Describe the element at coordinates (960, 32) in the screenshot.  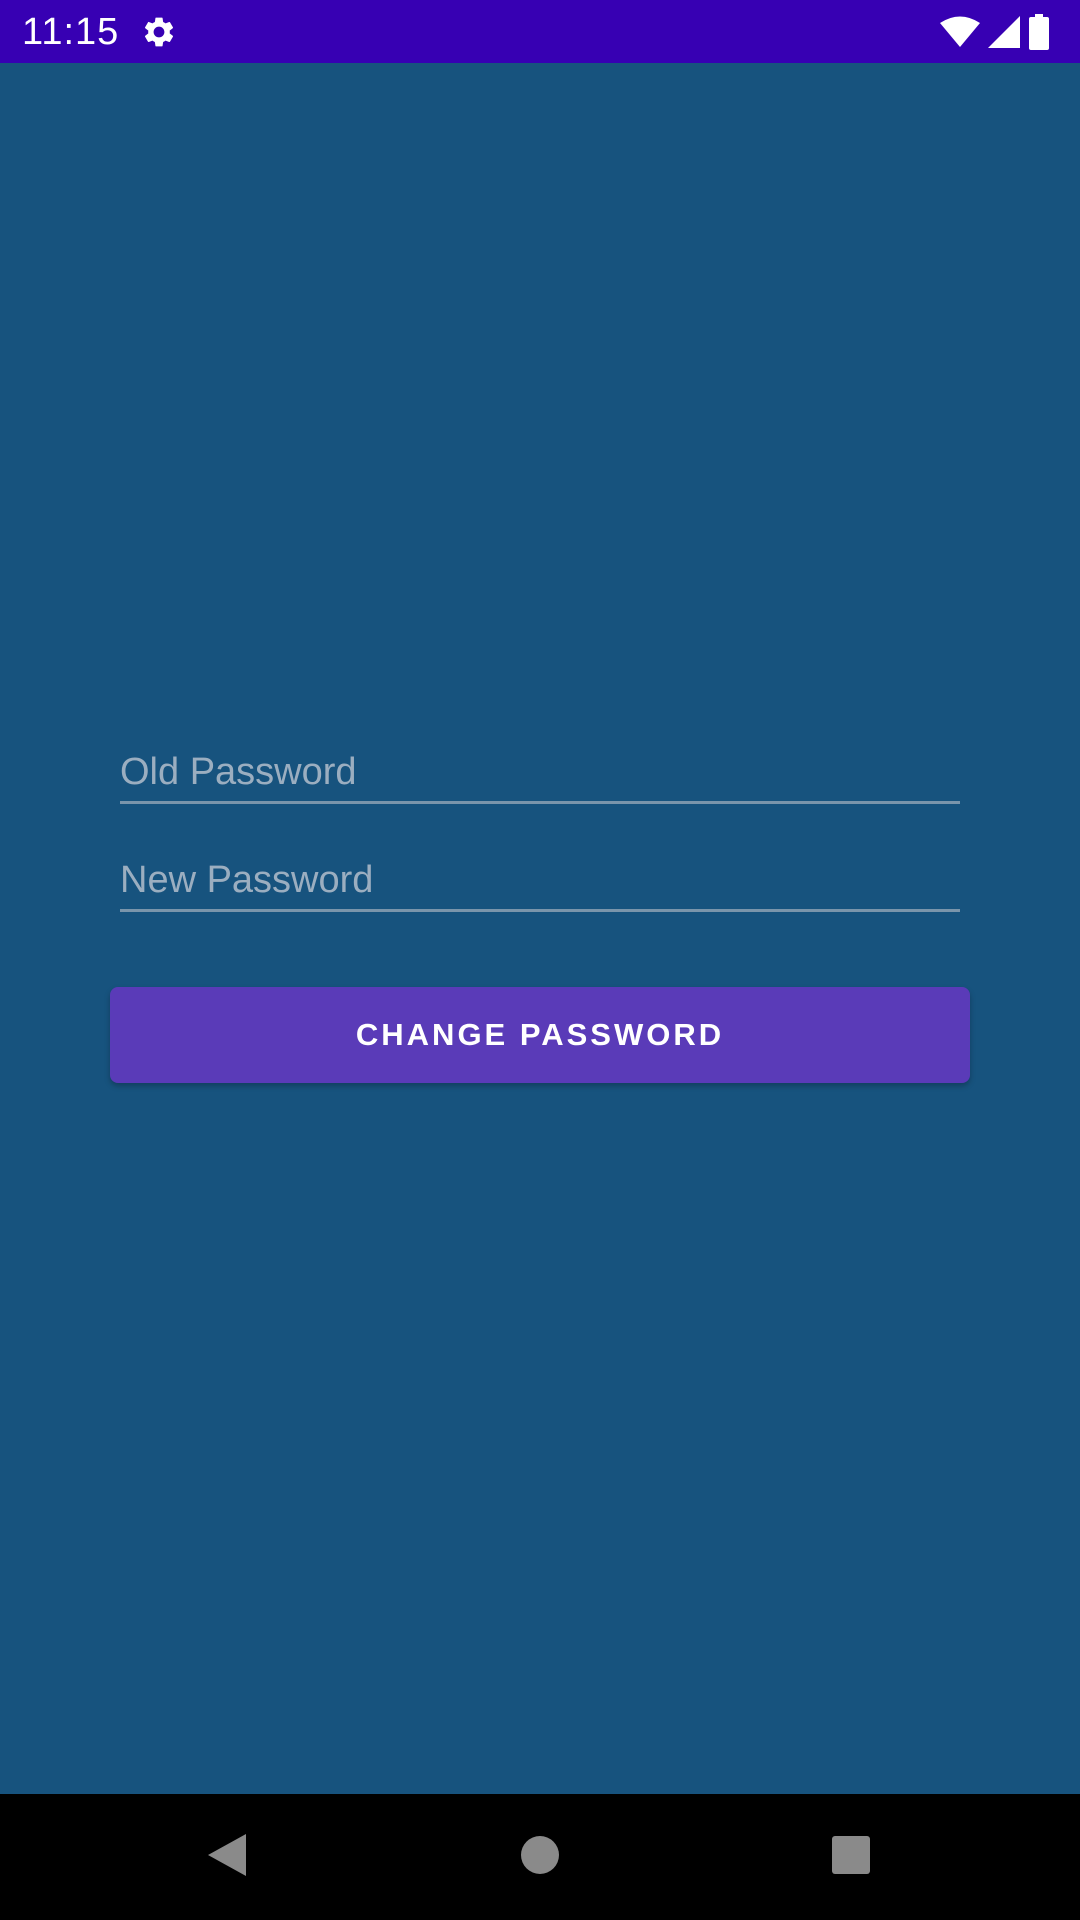
I see `wifi-icon` at that location.